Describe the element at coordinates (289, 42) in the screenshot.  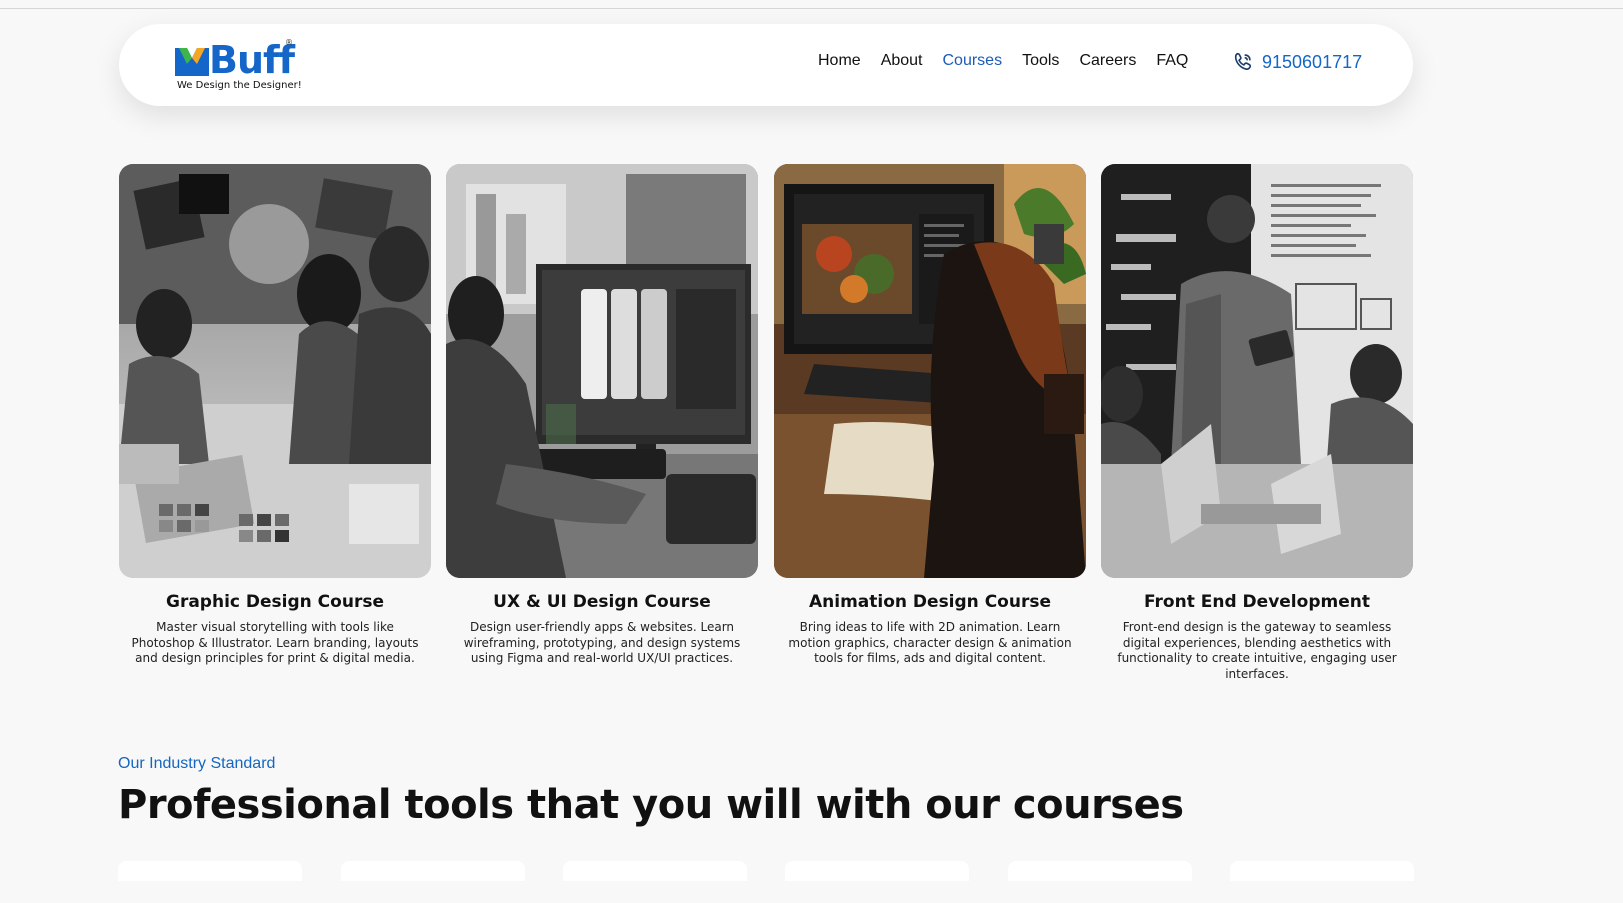
I see `registered-mark: ®` at that location.